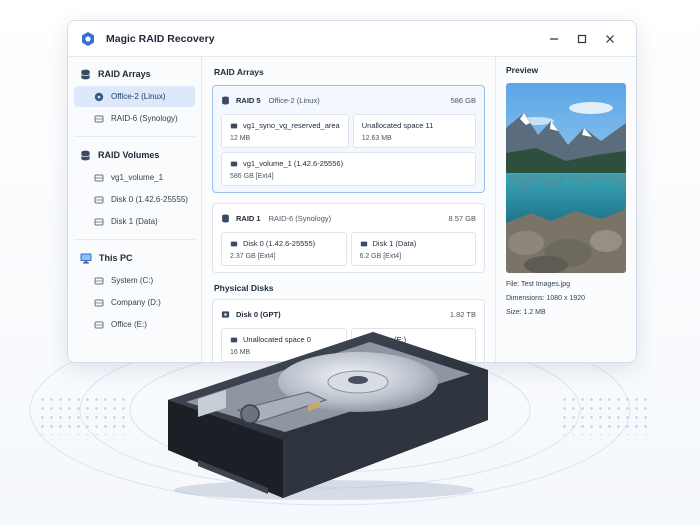  What do you see at coordinates (522, 70) in the screenshot?
I see `preview-title: Preview` at bounding box center [522, 70].